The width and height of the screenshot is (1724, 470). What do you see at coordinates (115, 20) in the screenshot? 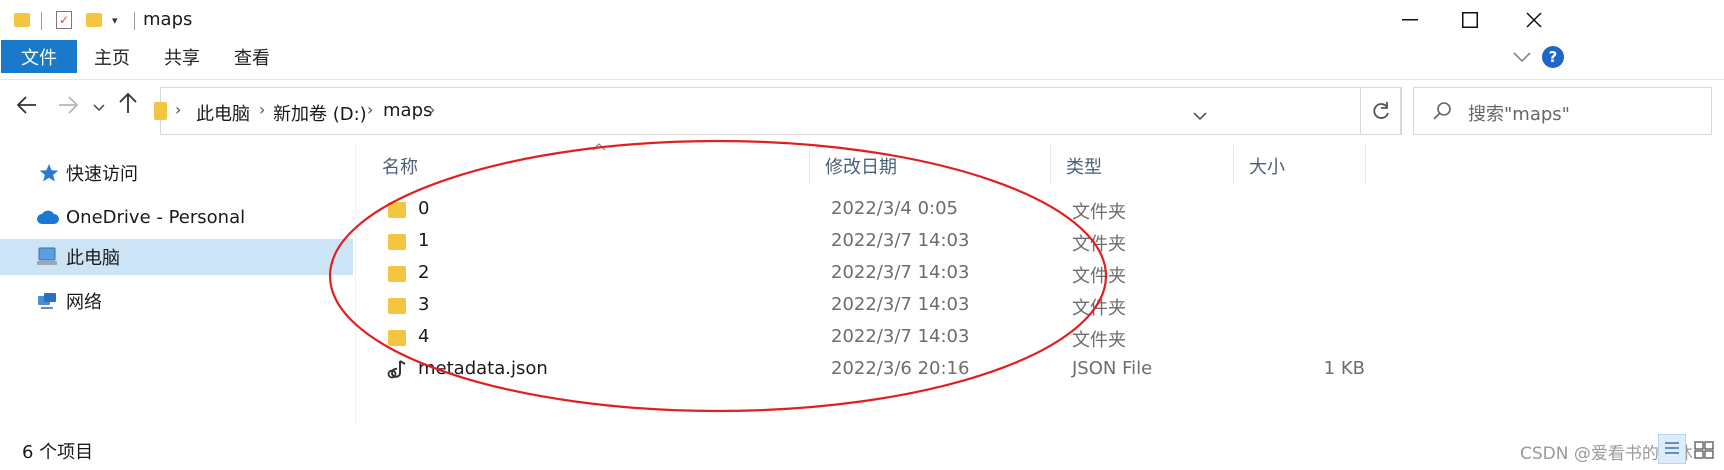
I see `customize-arrow-icon: ▾` at bounding box center [115, 20].